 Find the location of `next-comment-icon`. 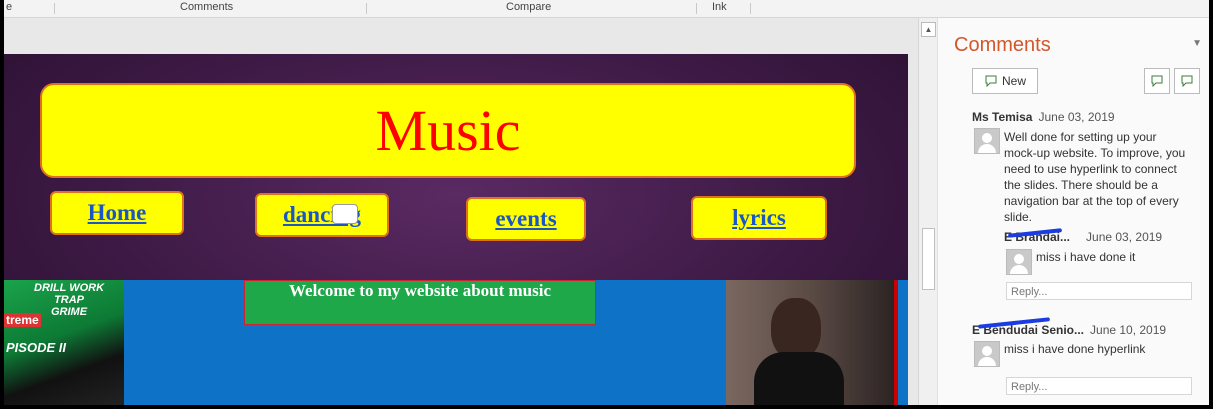

next-comment-icon is located at coordinates (1187, 81).